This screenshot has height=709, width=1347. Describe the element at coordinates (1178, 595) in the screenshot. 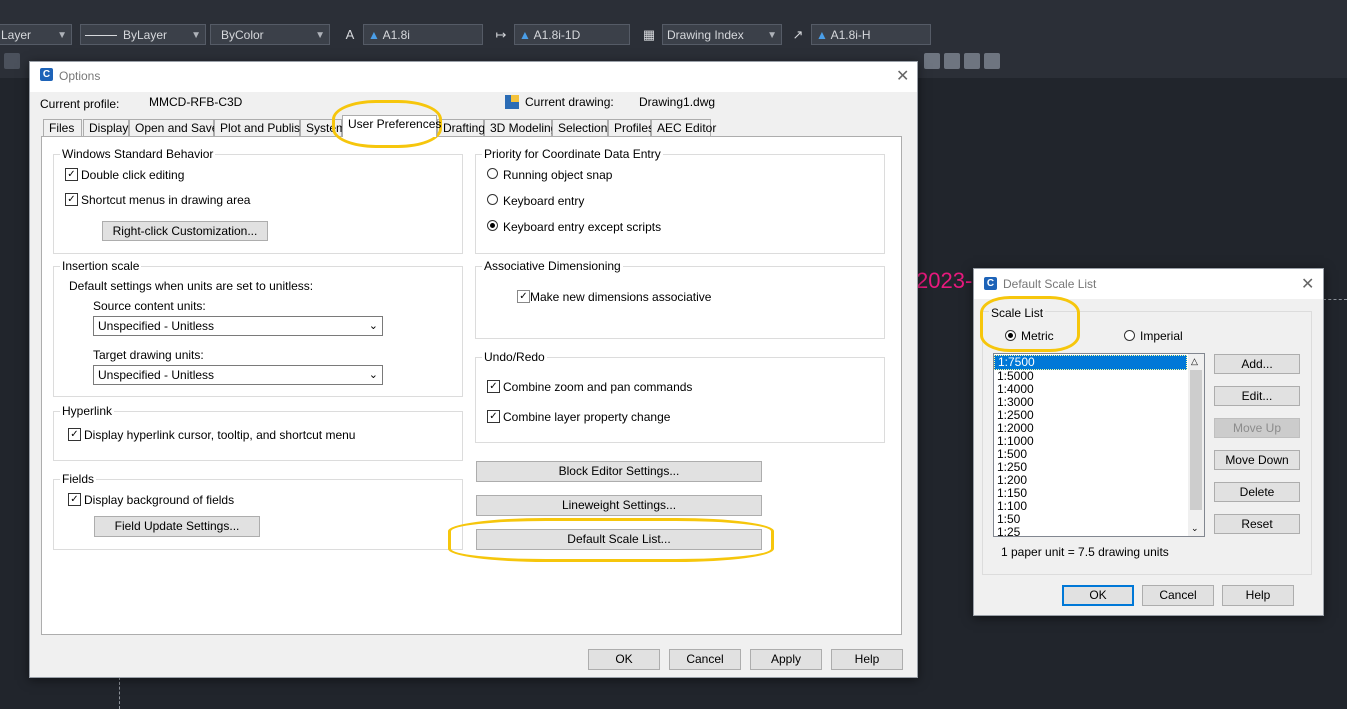

I see `scale-cancel-button: Cancel` at that location.